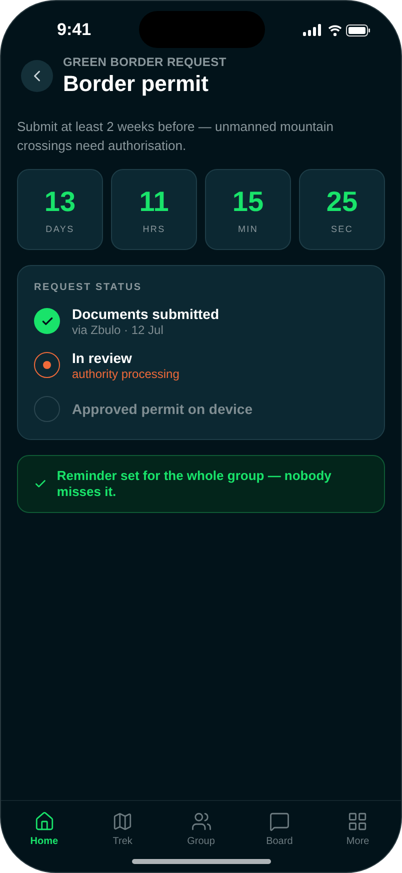  Describe the element at coordinates (176, 136) in the screenshot. I see `description-text: Submit at least 2 weeks before — unmanned mountain crossings need authorisation.` at that location.